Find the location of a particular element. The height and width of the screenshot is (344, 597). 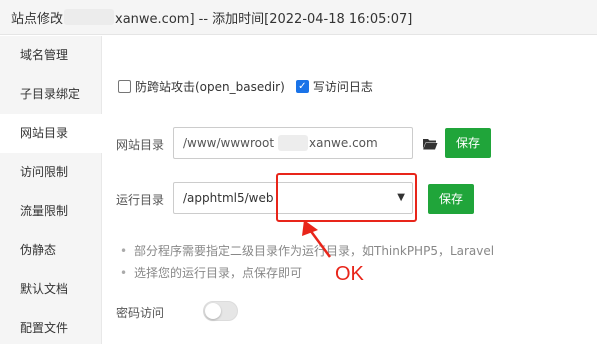

password-access-label: 密码访问 is located at coordinates (140, 313).